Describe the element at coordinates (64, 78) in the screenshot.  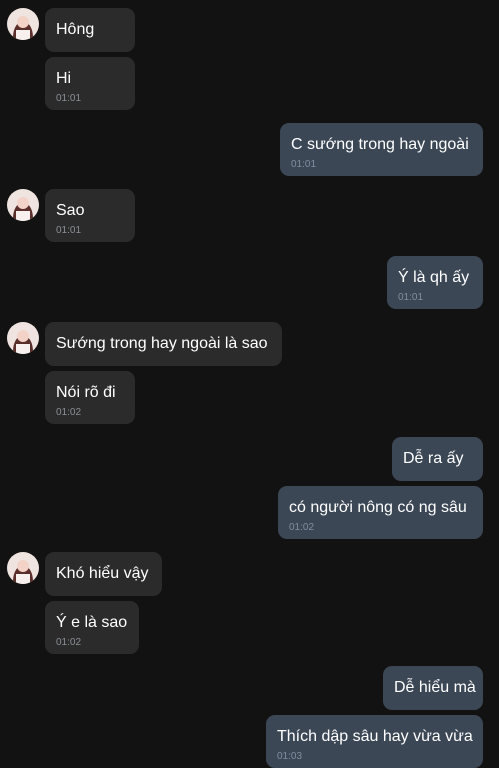
I see `message-text: Hi` at that location.